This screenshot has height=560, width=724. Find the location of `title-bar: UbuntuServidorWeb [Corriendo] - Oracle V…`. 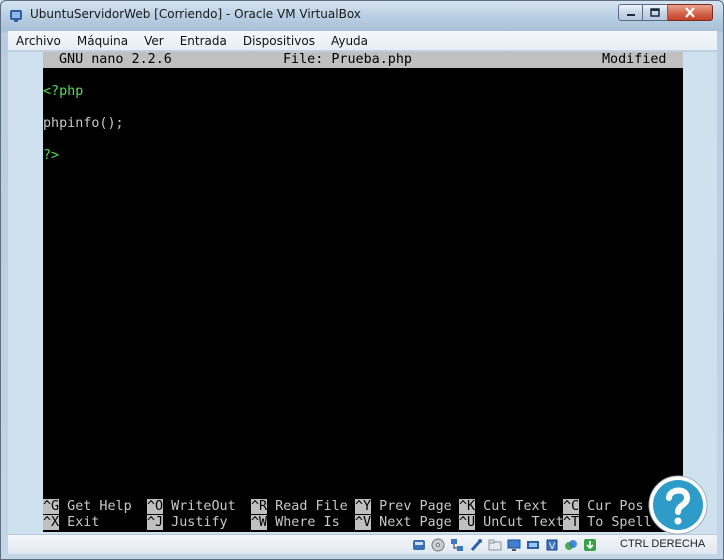

title-bar: UbuntuServidorWeb [Corriendo] - Oracle V… is located at coordinates (362, 15).